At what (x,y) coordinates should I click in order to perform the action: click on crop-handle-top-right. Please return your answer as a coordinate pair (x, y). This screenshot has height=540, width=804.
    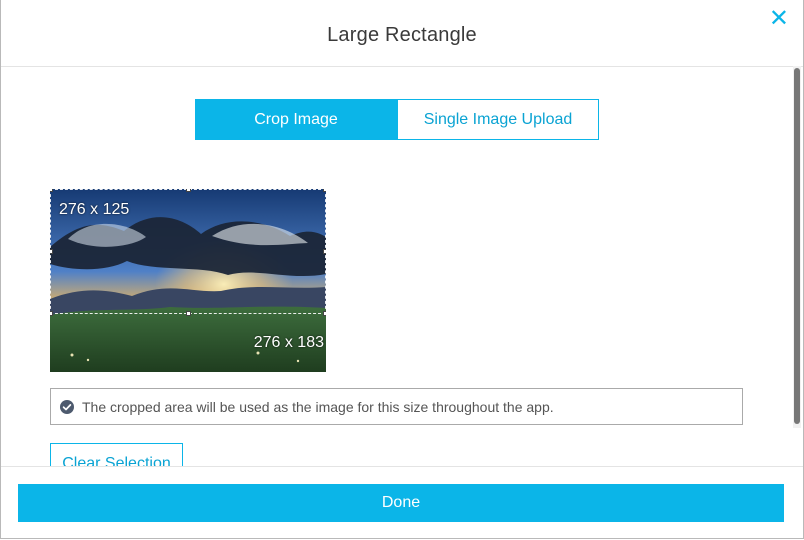
    Looking at the image, I should click on (324, 190).